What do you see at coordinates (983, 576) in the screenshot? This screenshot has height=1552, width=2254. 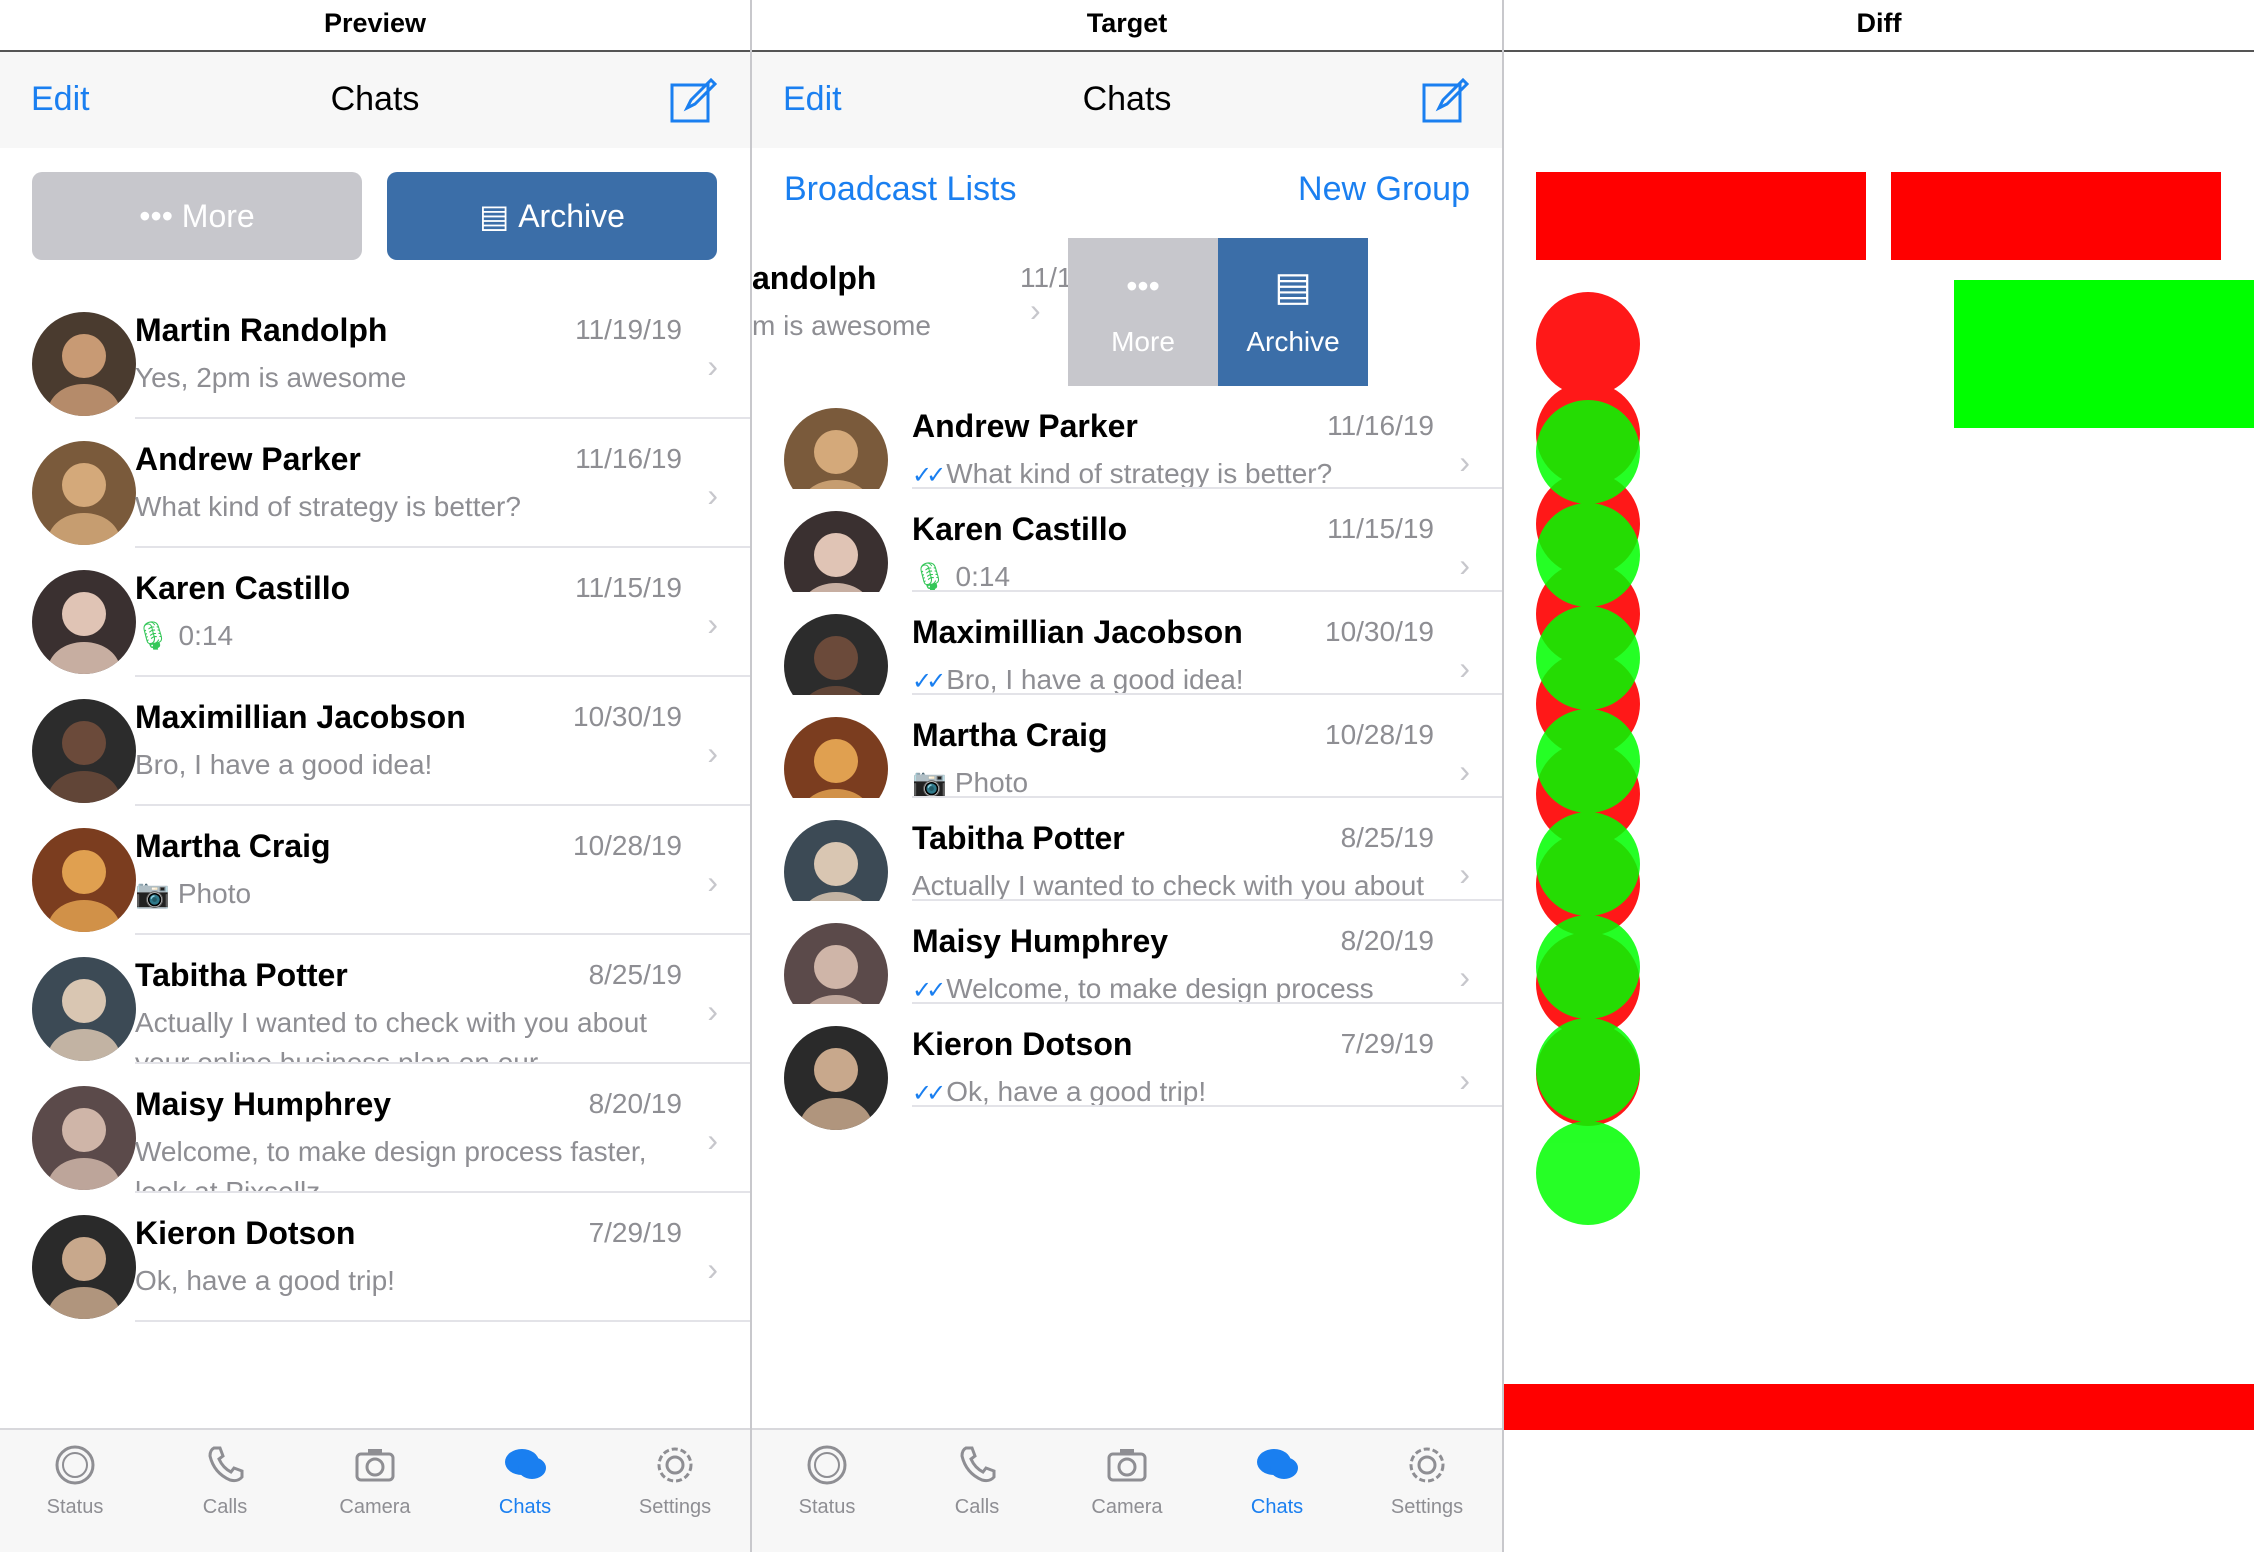 I see `message-text: 0:14` at bounding box center [983, 576].